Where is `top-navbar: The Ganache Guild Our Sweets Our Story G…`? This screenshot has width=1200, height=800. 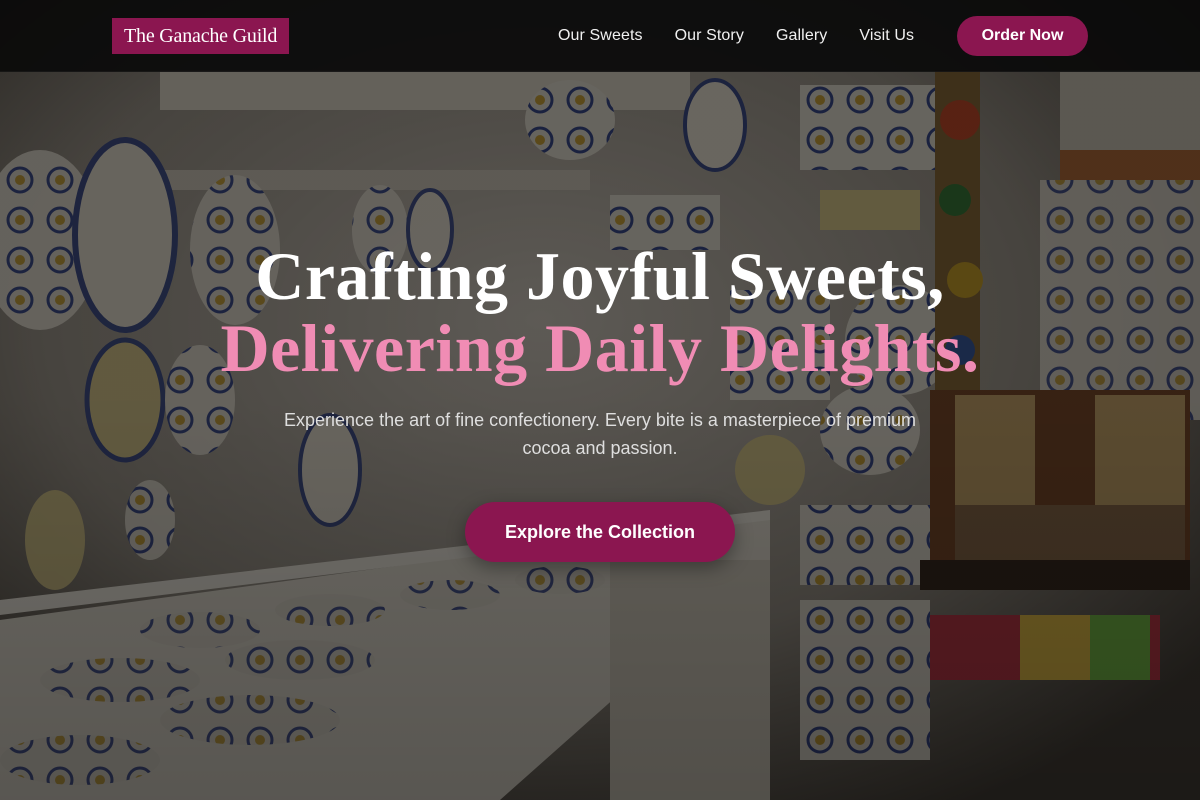 top-navbar: The Ganache Guild Our Sweets Our Story G… is located at coordinates (600, 36).